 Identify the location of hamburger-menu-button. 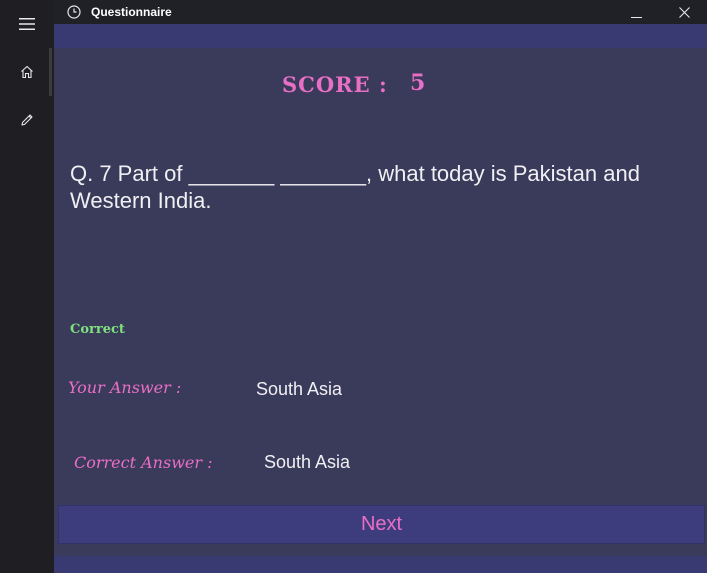
(27, 24).